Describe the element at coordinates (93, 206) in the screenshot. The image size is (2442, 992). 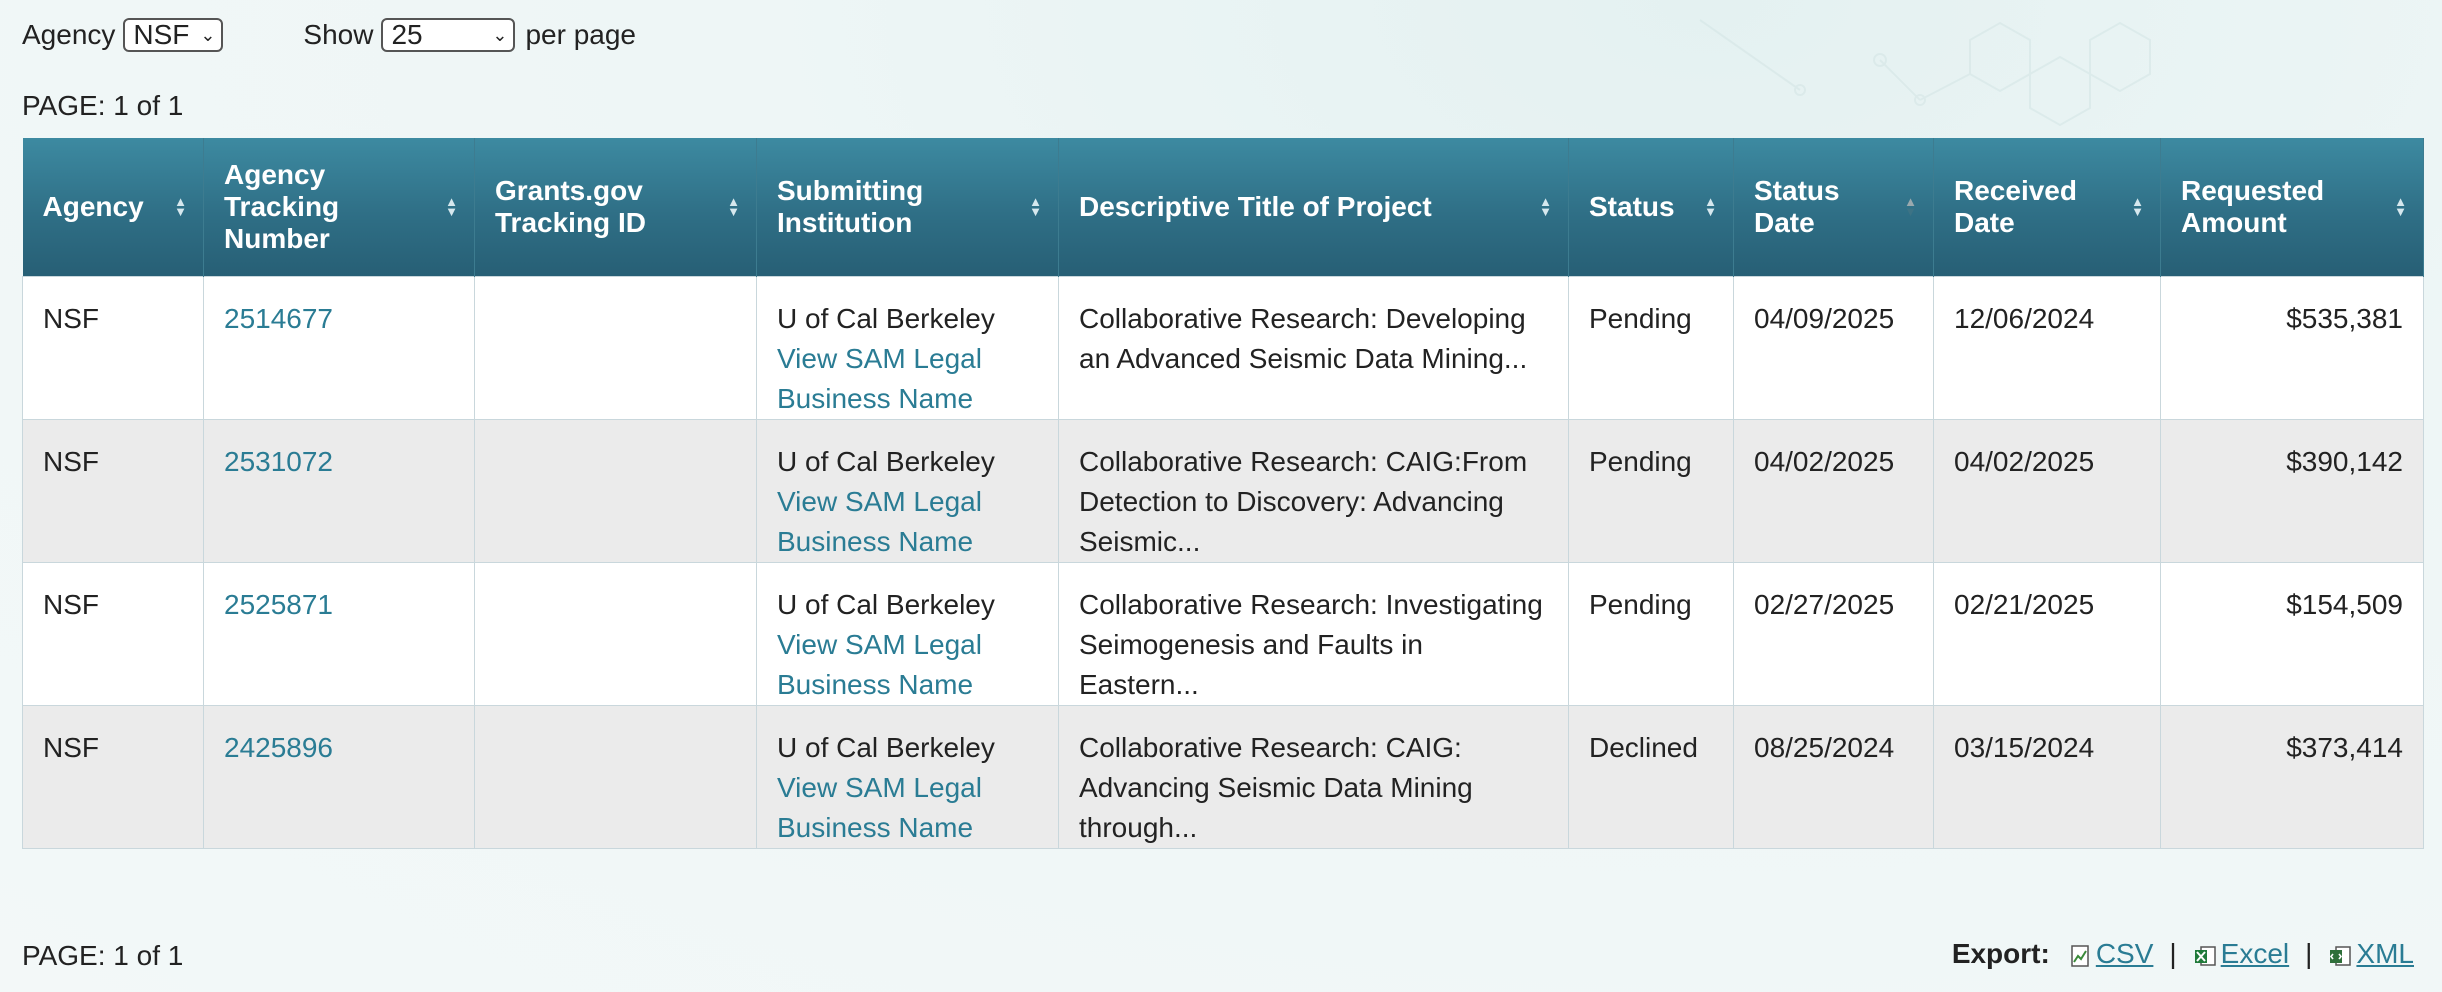
I see `header-label: Agency` at that location.